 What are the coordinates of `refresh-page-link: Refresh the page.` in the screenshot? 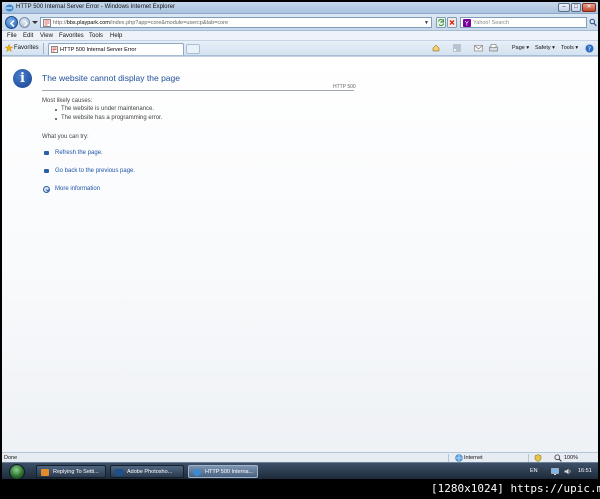 It's located at (79, 153).